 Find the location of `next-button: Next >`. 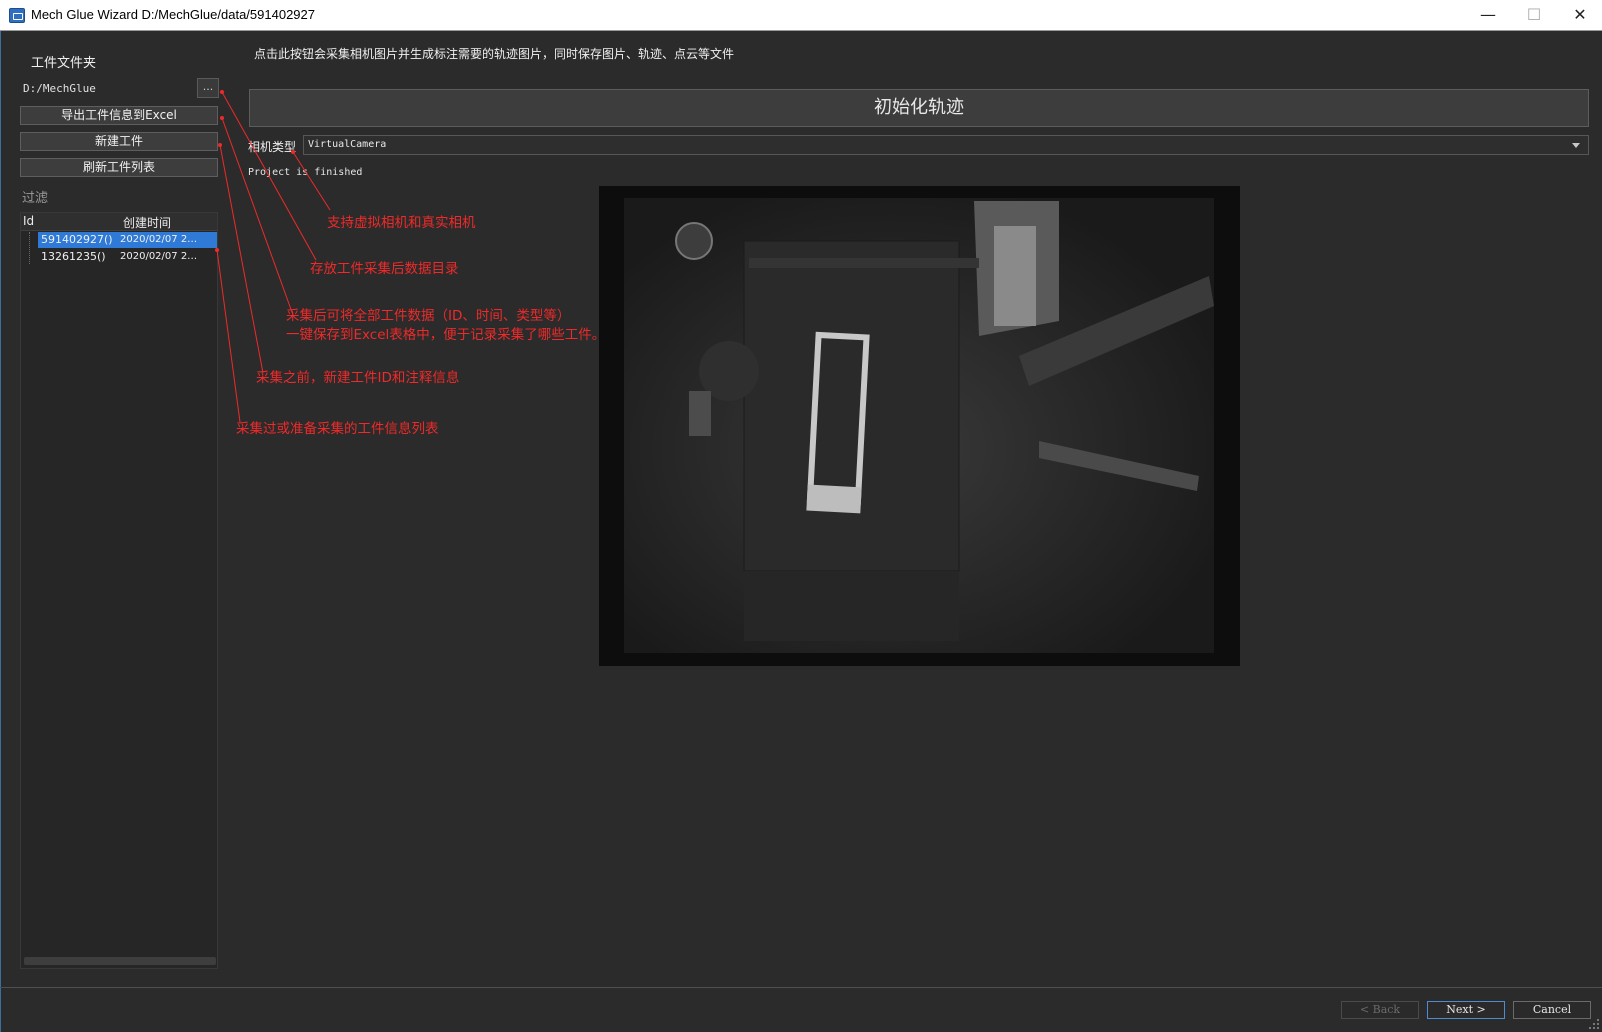

next-button: Next > is located at coordinates (1466, 1010).